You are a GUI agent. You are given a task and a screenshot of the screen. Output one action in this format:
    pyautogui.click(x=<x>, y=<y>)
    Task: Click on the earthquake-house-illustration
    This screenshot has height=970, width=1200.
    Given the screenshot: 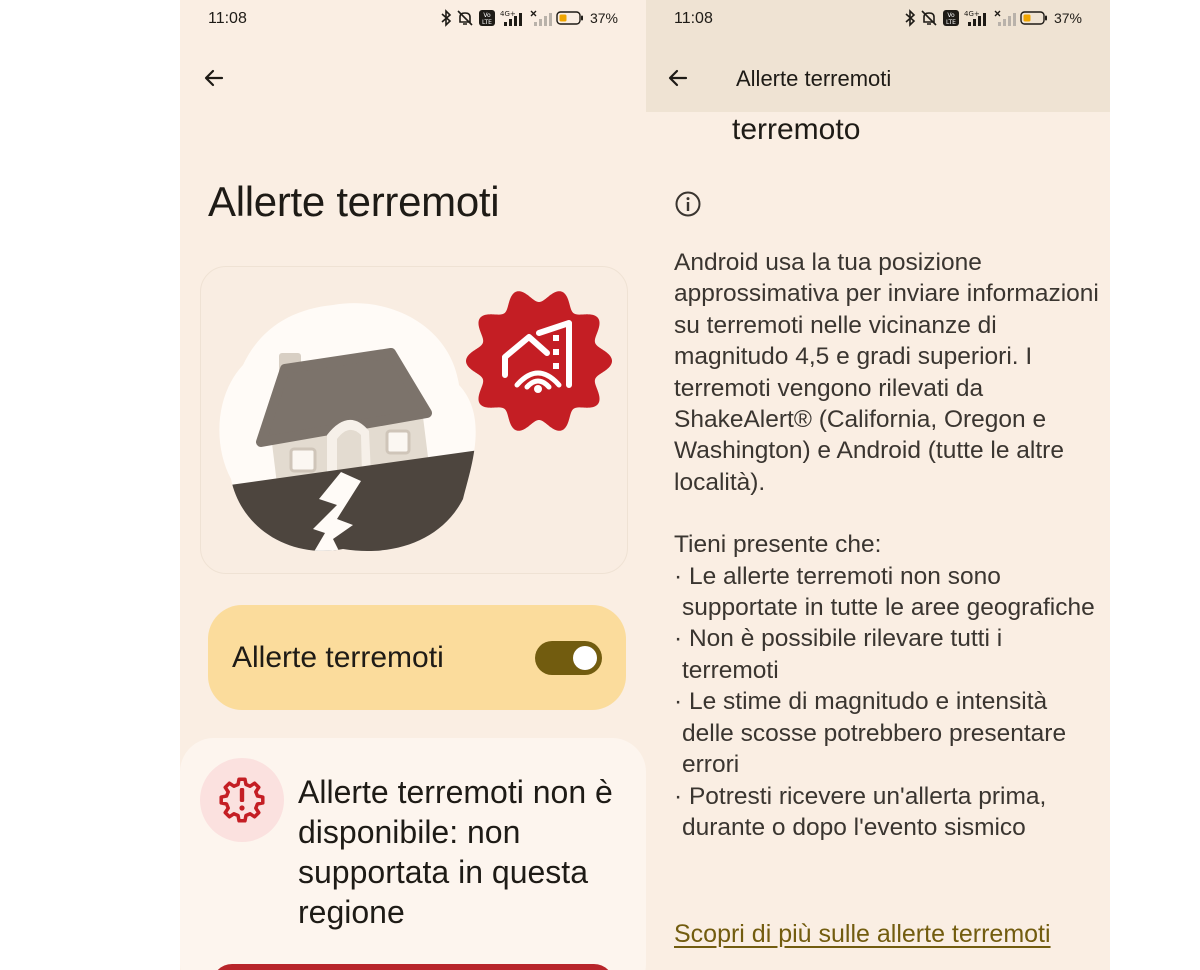 What is the action you would take?
    pyautogui.click(x=415, y=421)
    